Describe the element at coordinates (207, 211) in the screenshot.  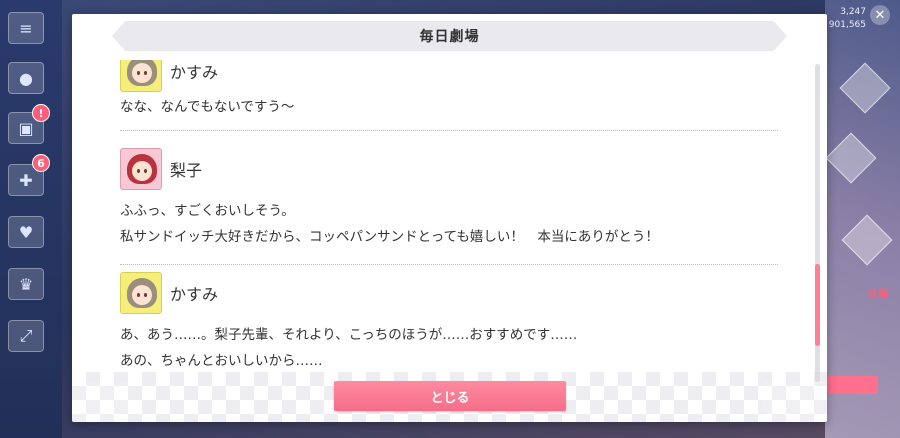
I see `dialogue-line: ふふっ、すごくおいしそう。` at that location.